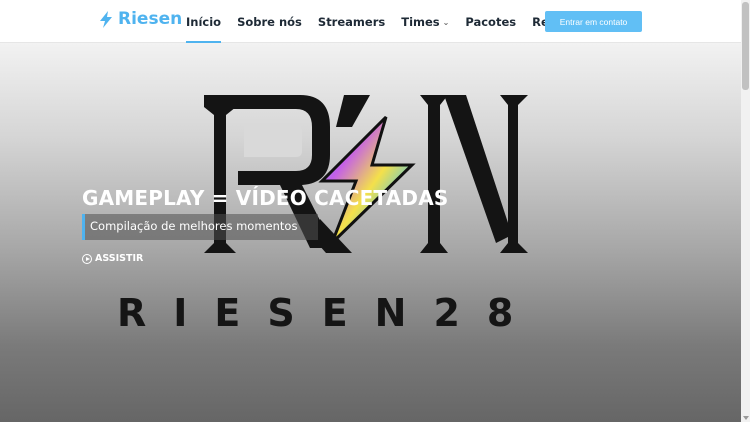 Image resolution: width=750 pixels, height=422 pixels. I want to click on nav-label: Sobre nós, so click(269, 21).